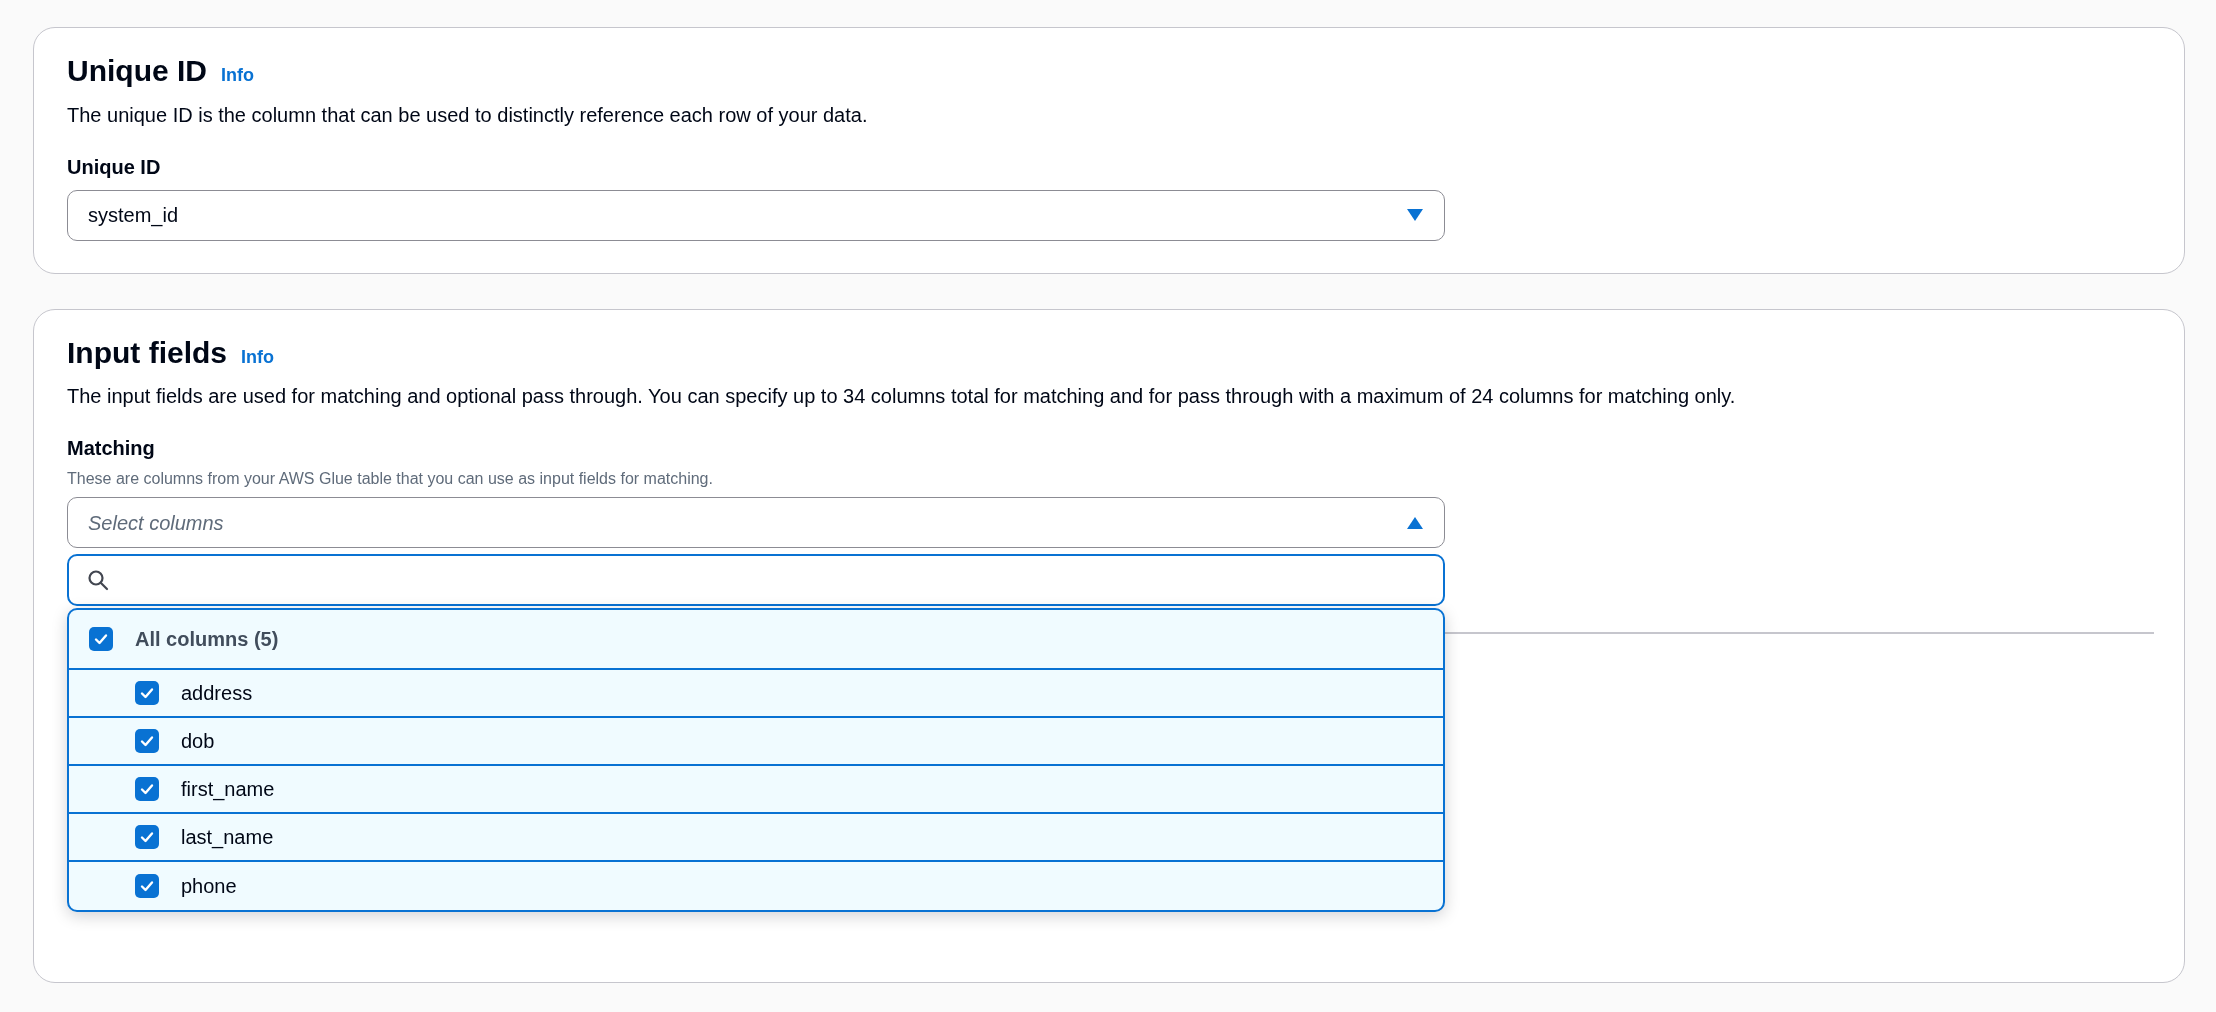 The height and width of the screenshot is (1012, 2216). What do you see at coordinates (902, 396) in the screenshot?
I see `section-description: The input fields are used for matching and optional pass through. You can specify up to 34 columns total for matching and for pass through with a maximum of 24 columns for matching only.` at bounding box center [902, 396].